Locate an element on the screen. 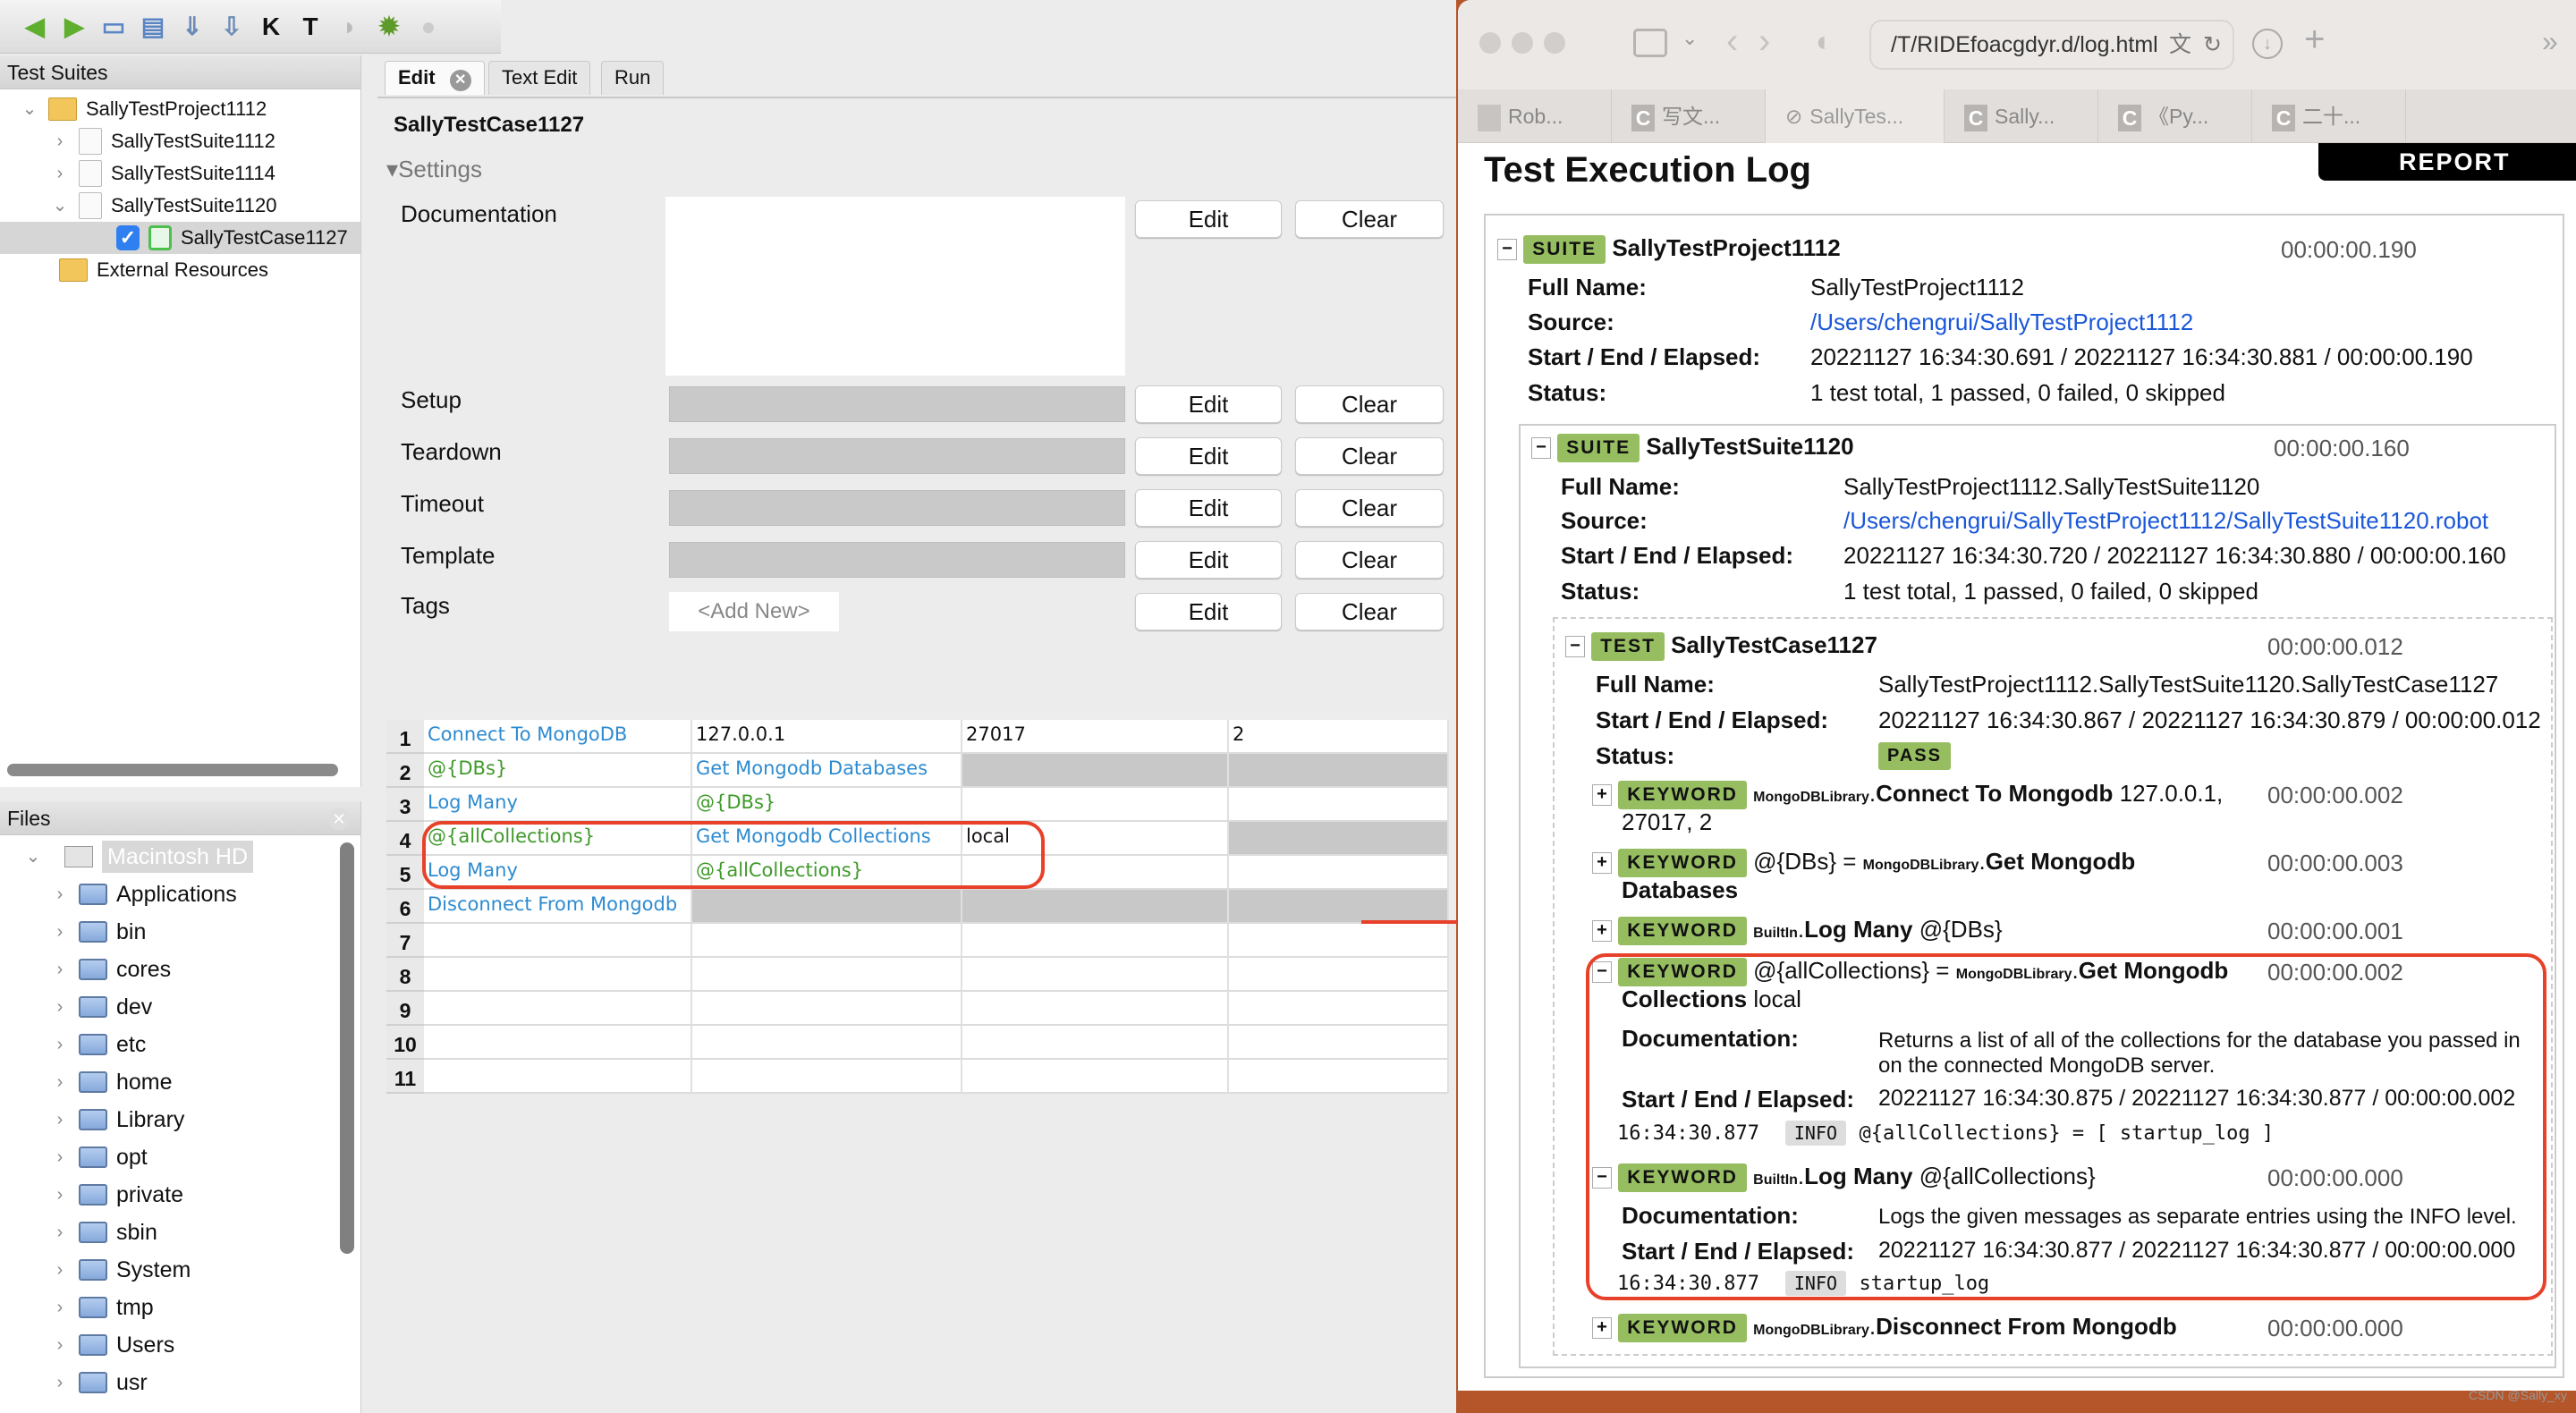 The image size is (2576, 1413). back-arrow-icon: ◀ is located at coordinates (35, 27).